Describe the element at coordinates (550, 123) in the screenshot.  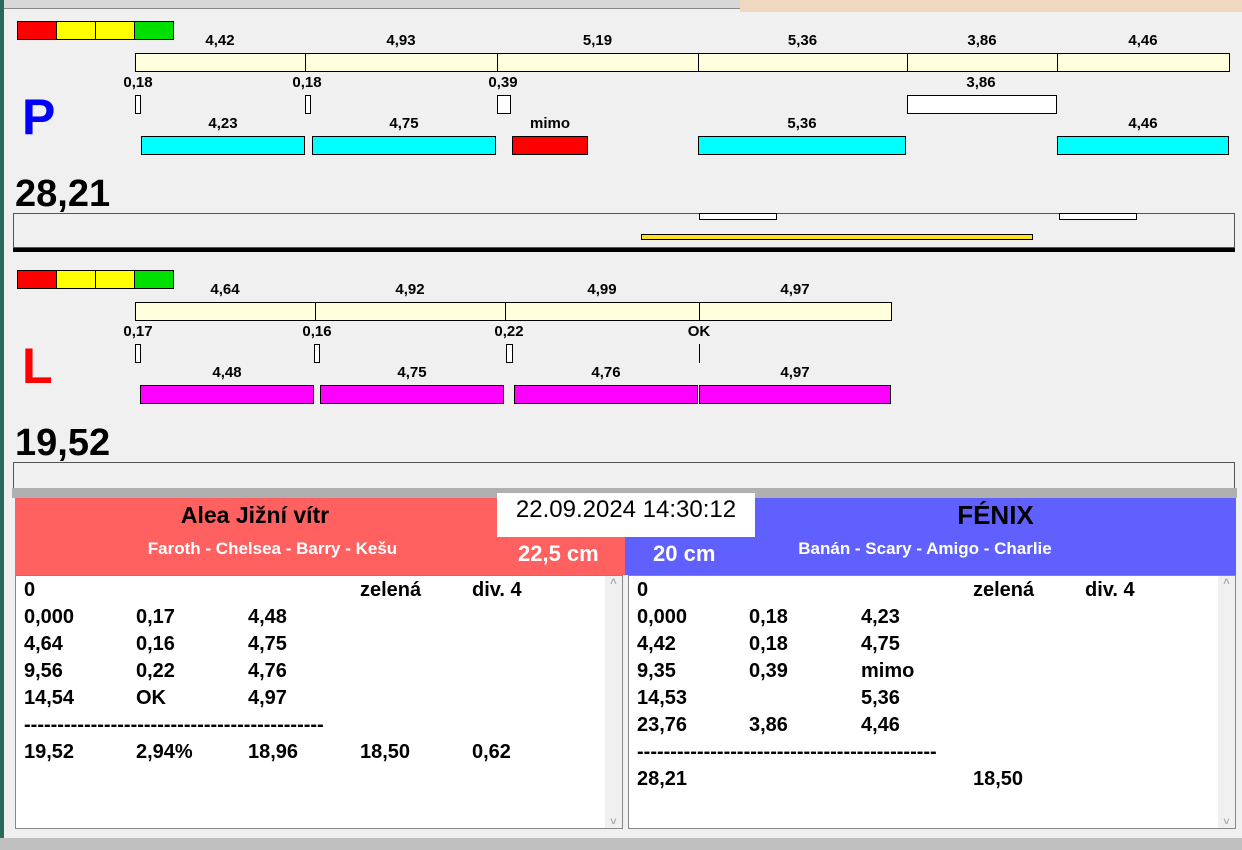
I see `run-label: mimo` at that location.